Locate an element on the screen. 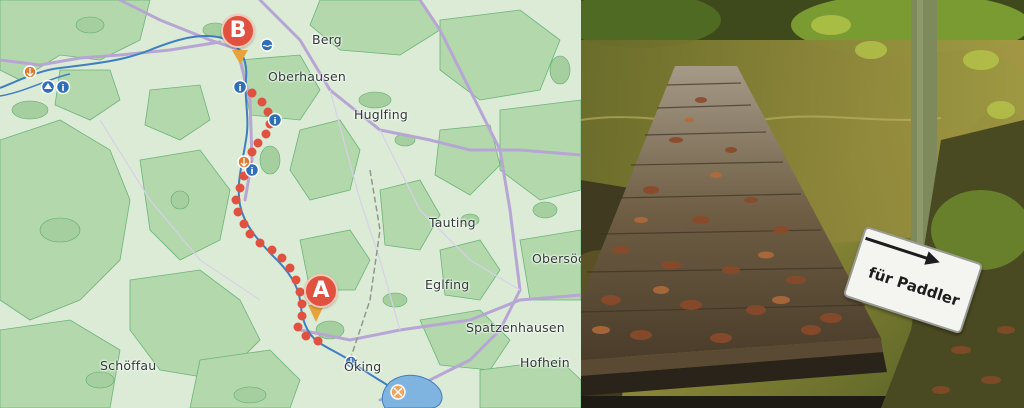 This screenshot has height=408, width=1024. place-label-huglfing: Huglfing is located at coordinates (381, 114).